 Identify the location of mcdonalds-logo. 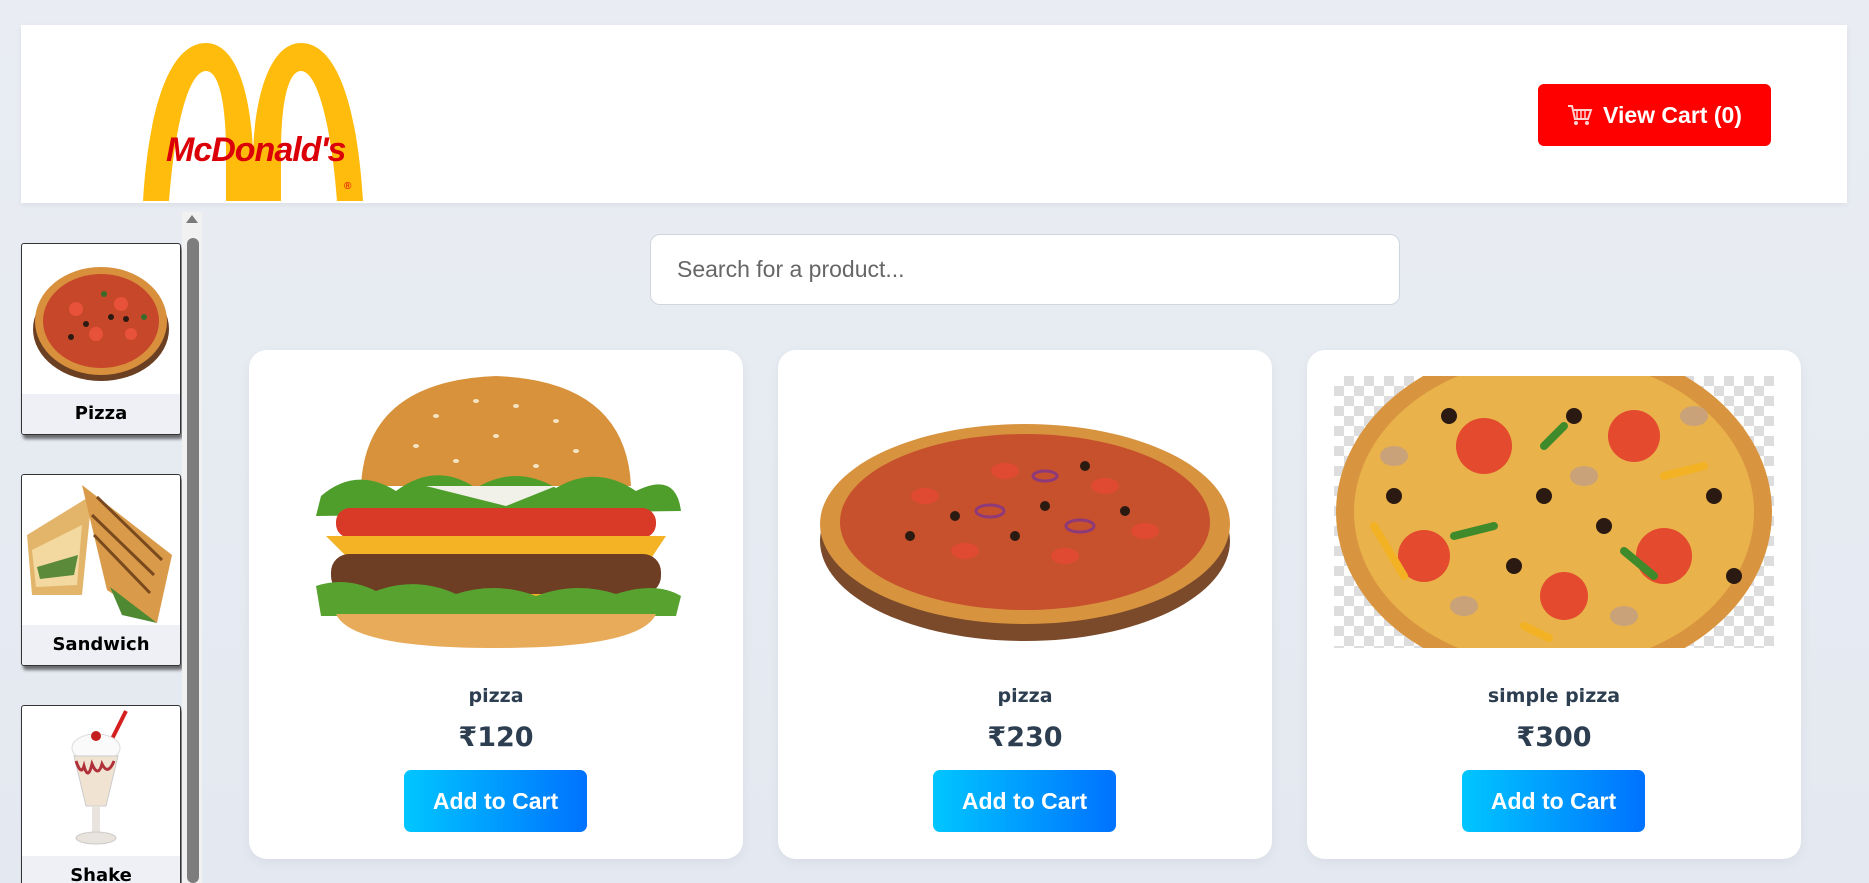
(273, 118).